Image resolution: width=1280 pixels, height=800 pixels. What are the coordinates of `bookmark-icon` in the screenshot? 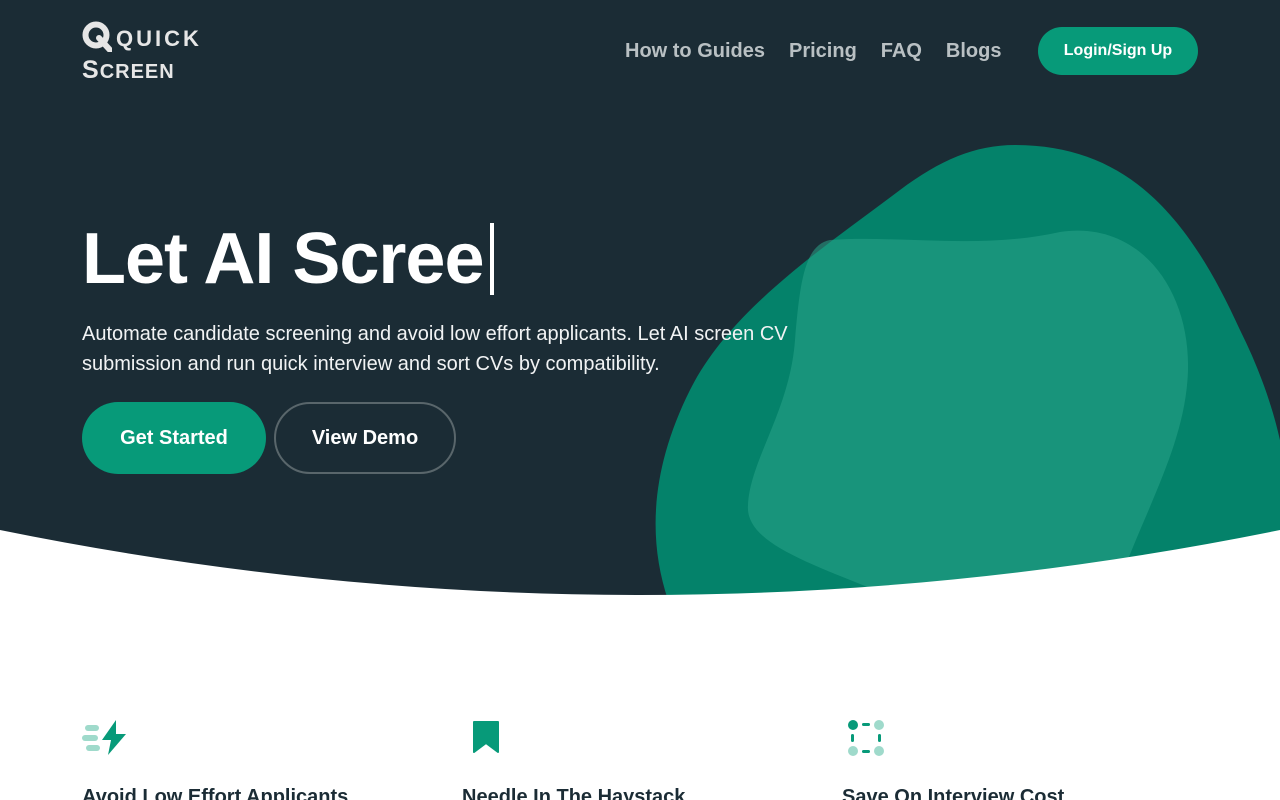 It's located at (486, 737).